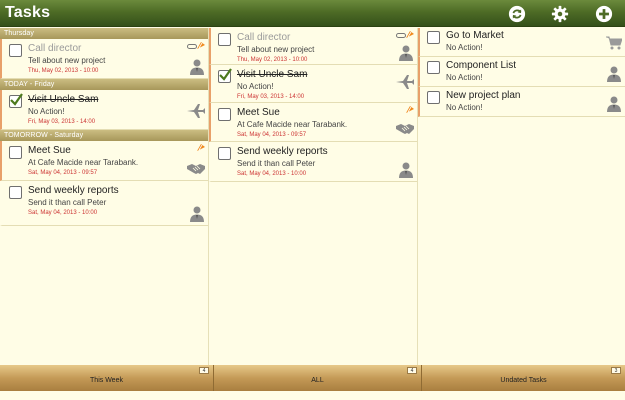  Describe the element at coordinates (28, 12) in the screenshot. I see `app-title: Tasks` at that location.